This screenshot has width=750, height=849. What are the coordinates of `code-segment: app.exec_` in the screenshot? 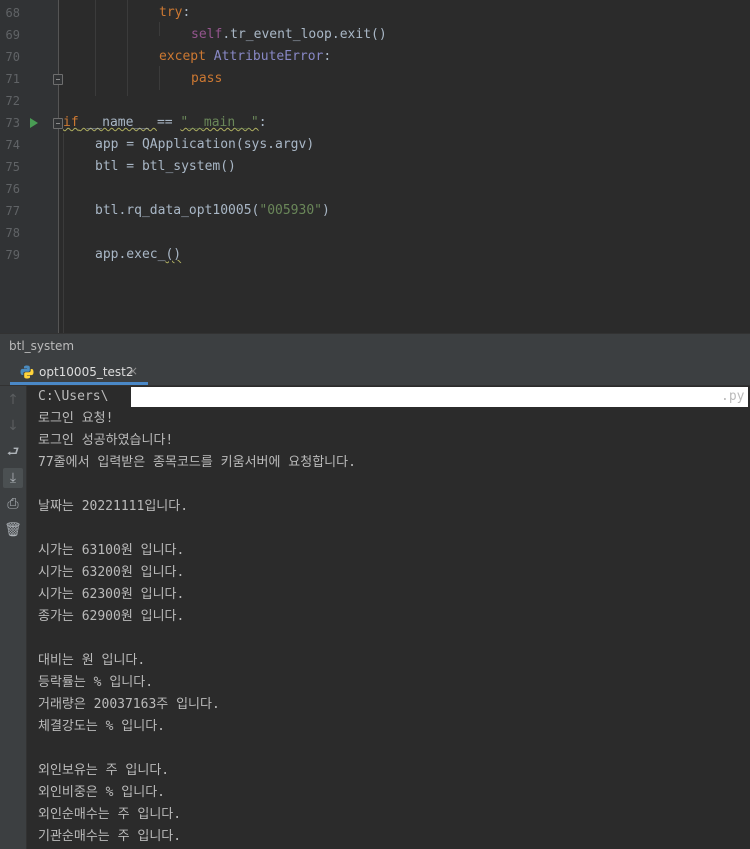 It's located at (130, 254).